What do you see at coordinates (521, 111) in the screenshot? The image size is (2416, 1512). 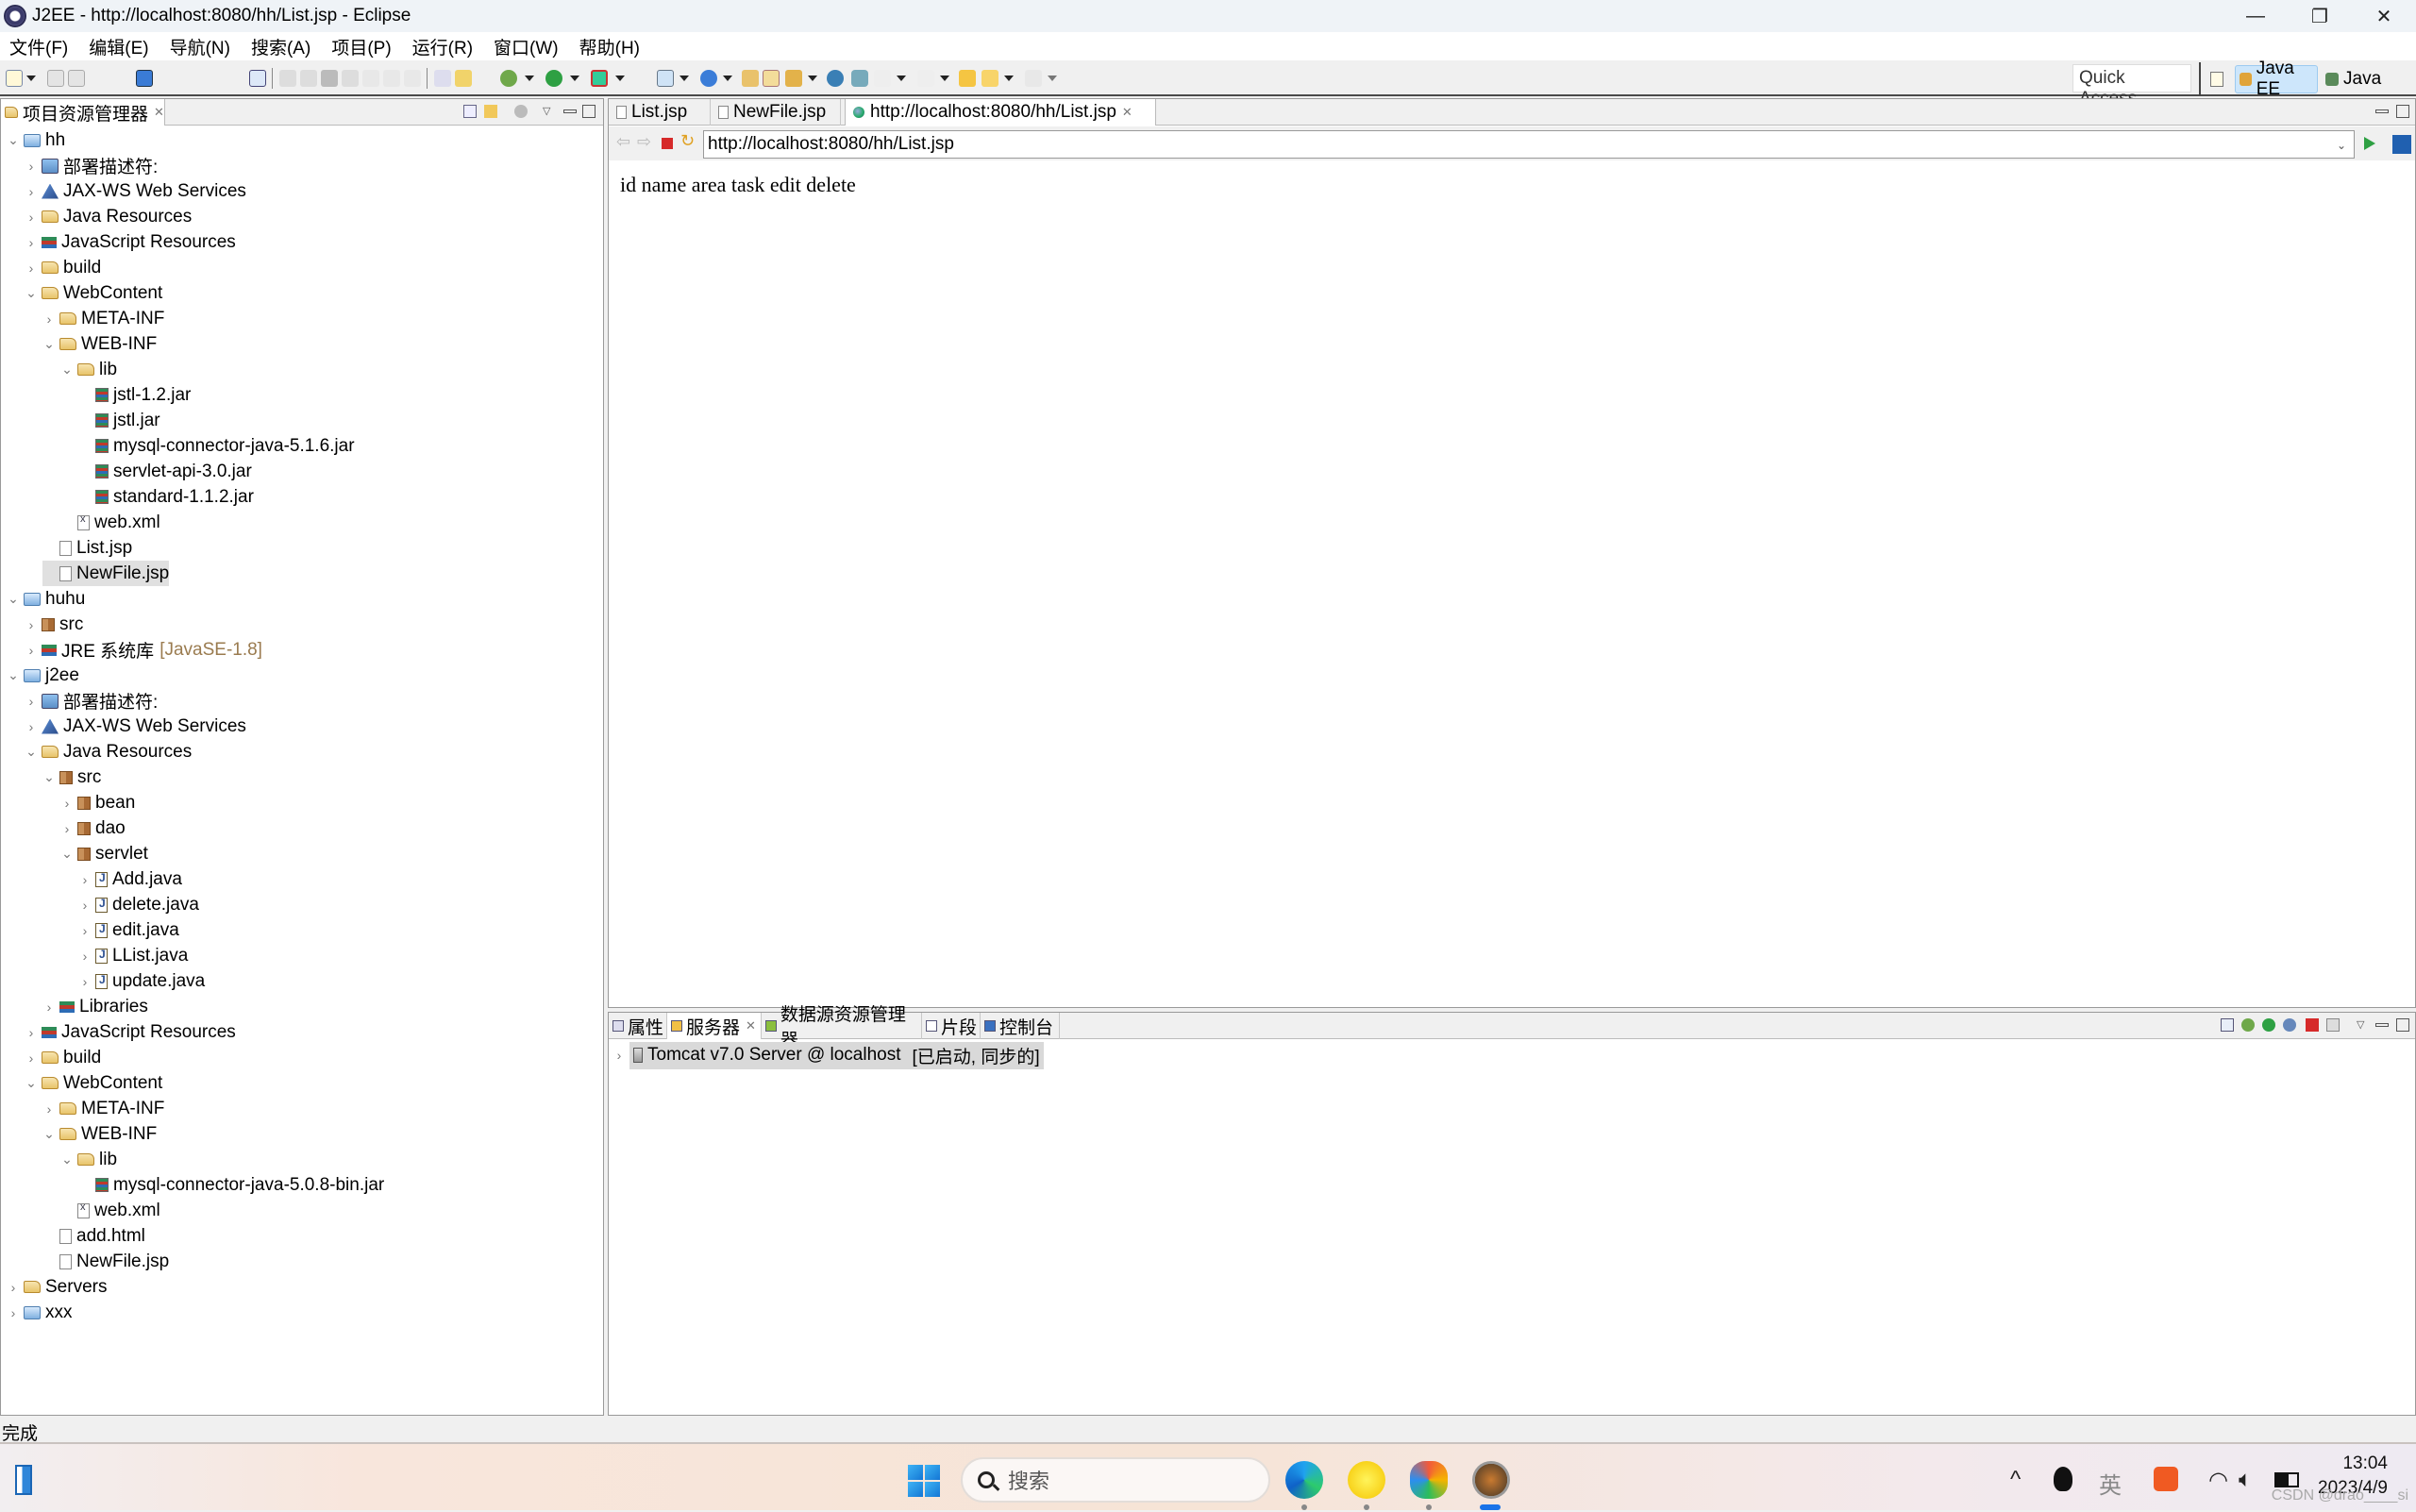 I see `filters-icon` at bounding box center [521, 111].